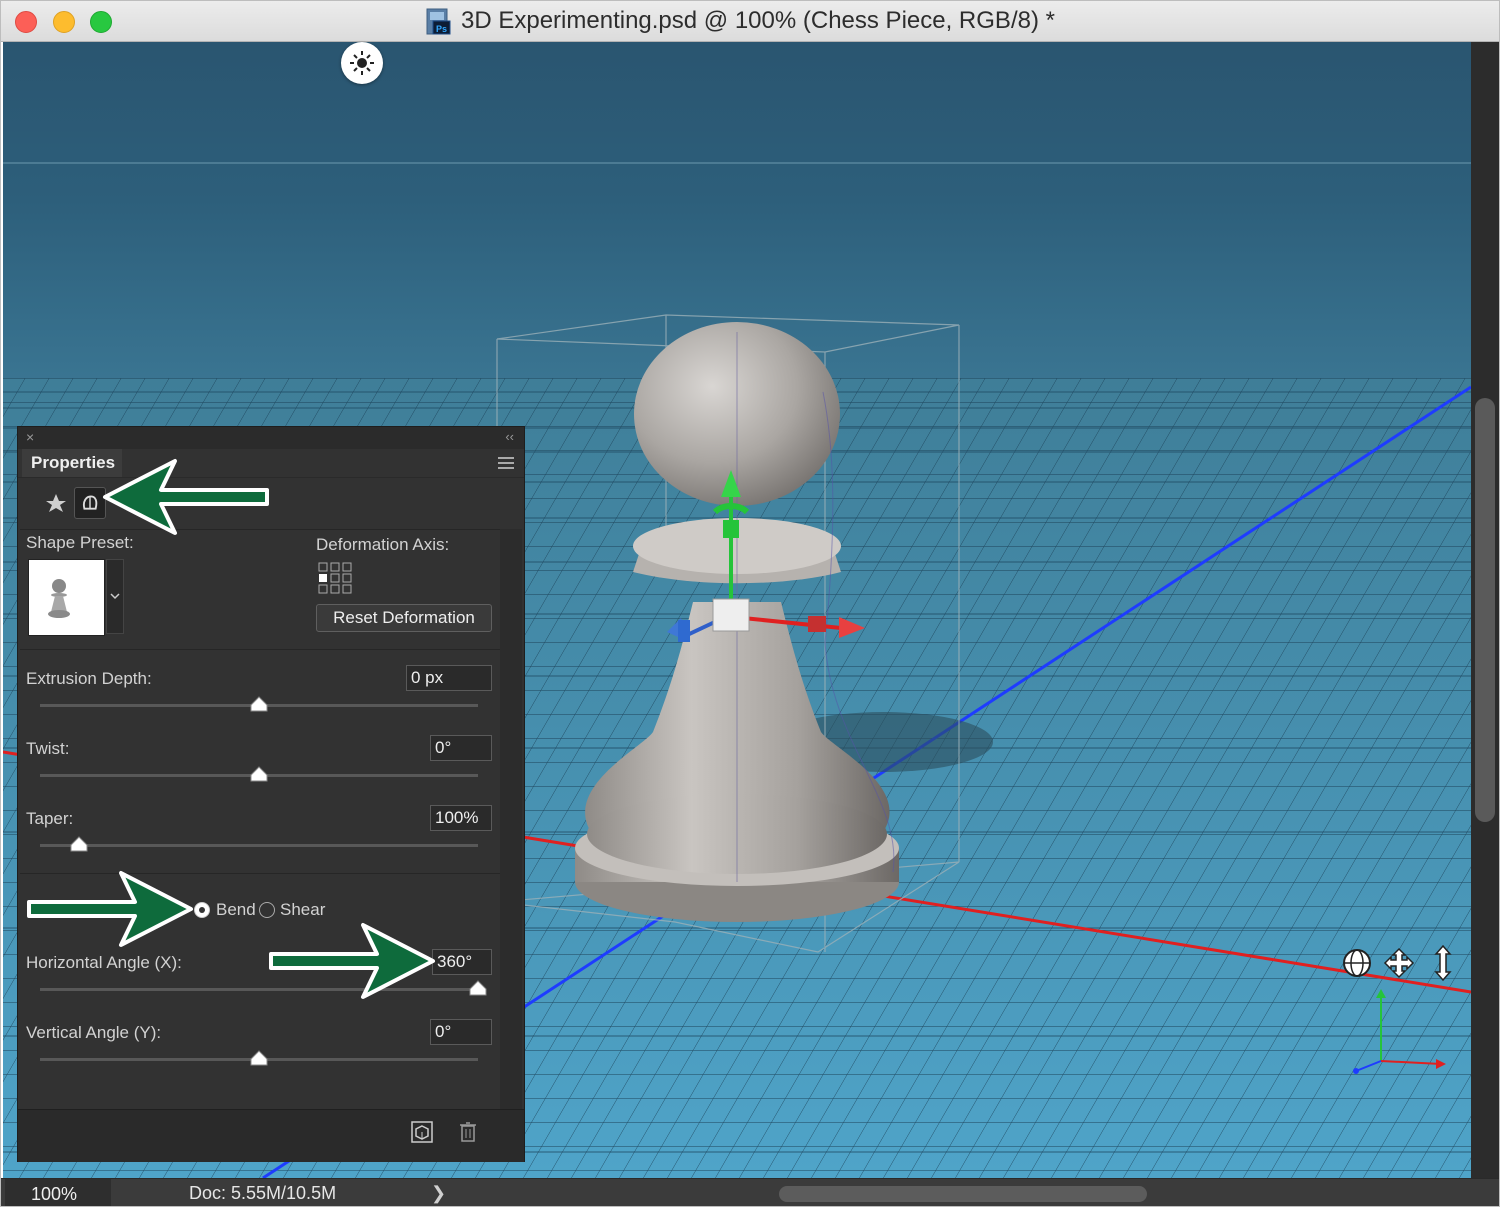 The image size is (1500, 1207). What do you see at coordinates (468, 1132) in the screenshot?
I see `trash-icon` at bounding box center [468, 1132].